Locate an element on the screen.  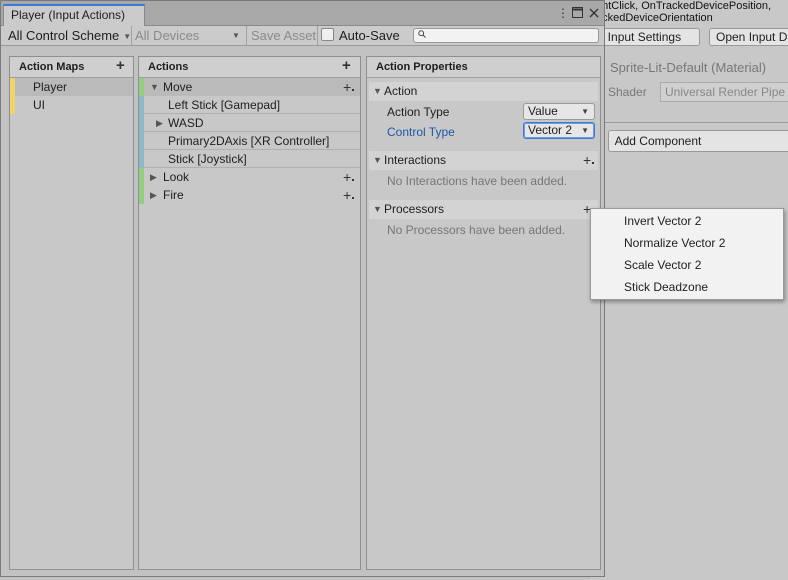
action-item-look: ▶ Look + is located at coordinates (249, 177).